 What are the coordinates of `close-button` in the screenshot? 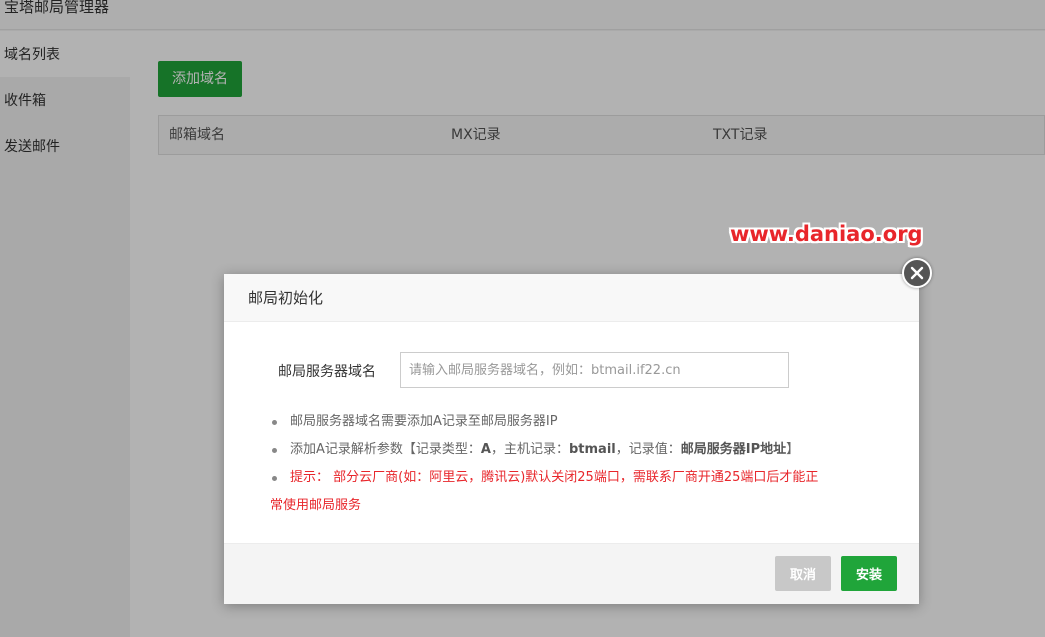 It's located at (917, 273).